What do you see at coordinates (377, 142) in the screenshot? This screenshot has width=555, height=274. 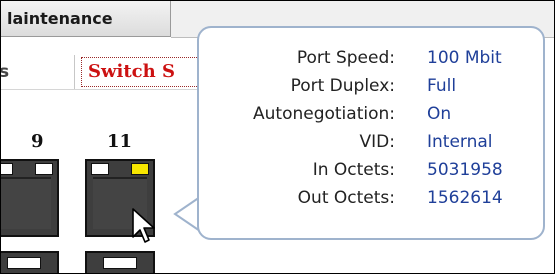 I see `tooltip-label: VID:` at bounding box center [377, 142].